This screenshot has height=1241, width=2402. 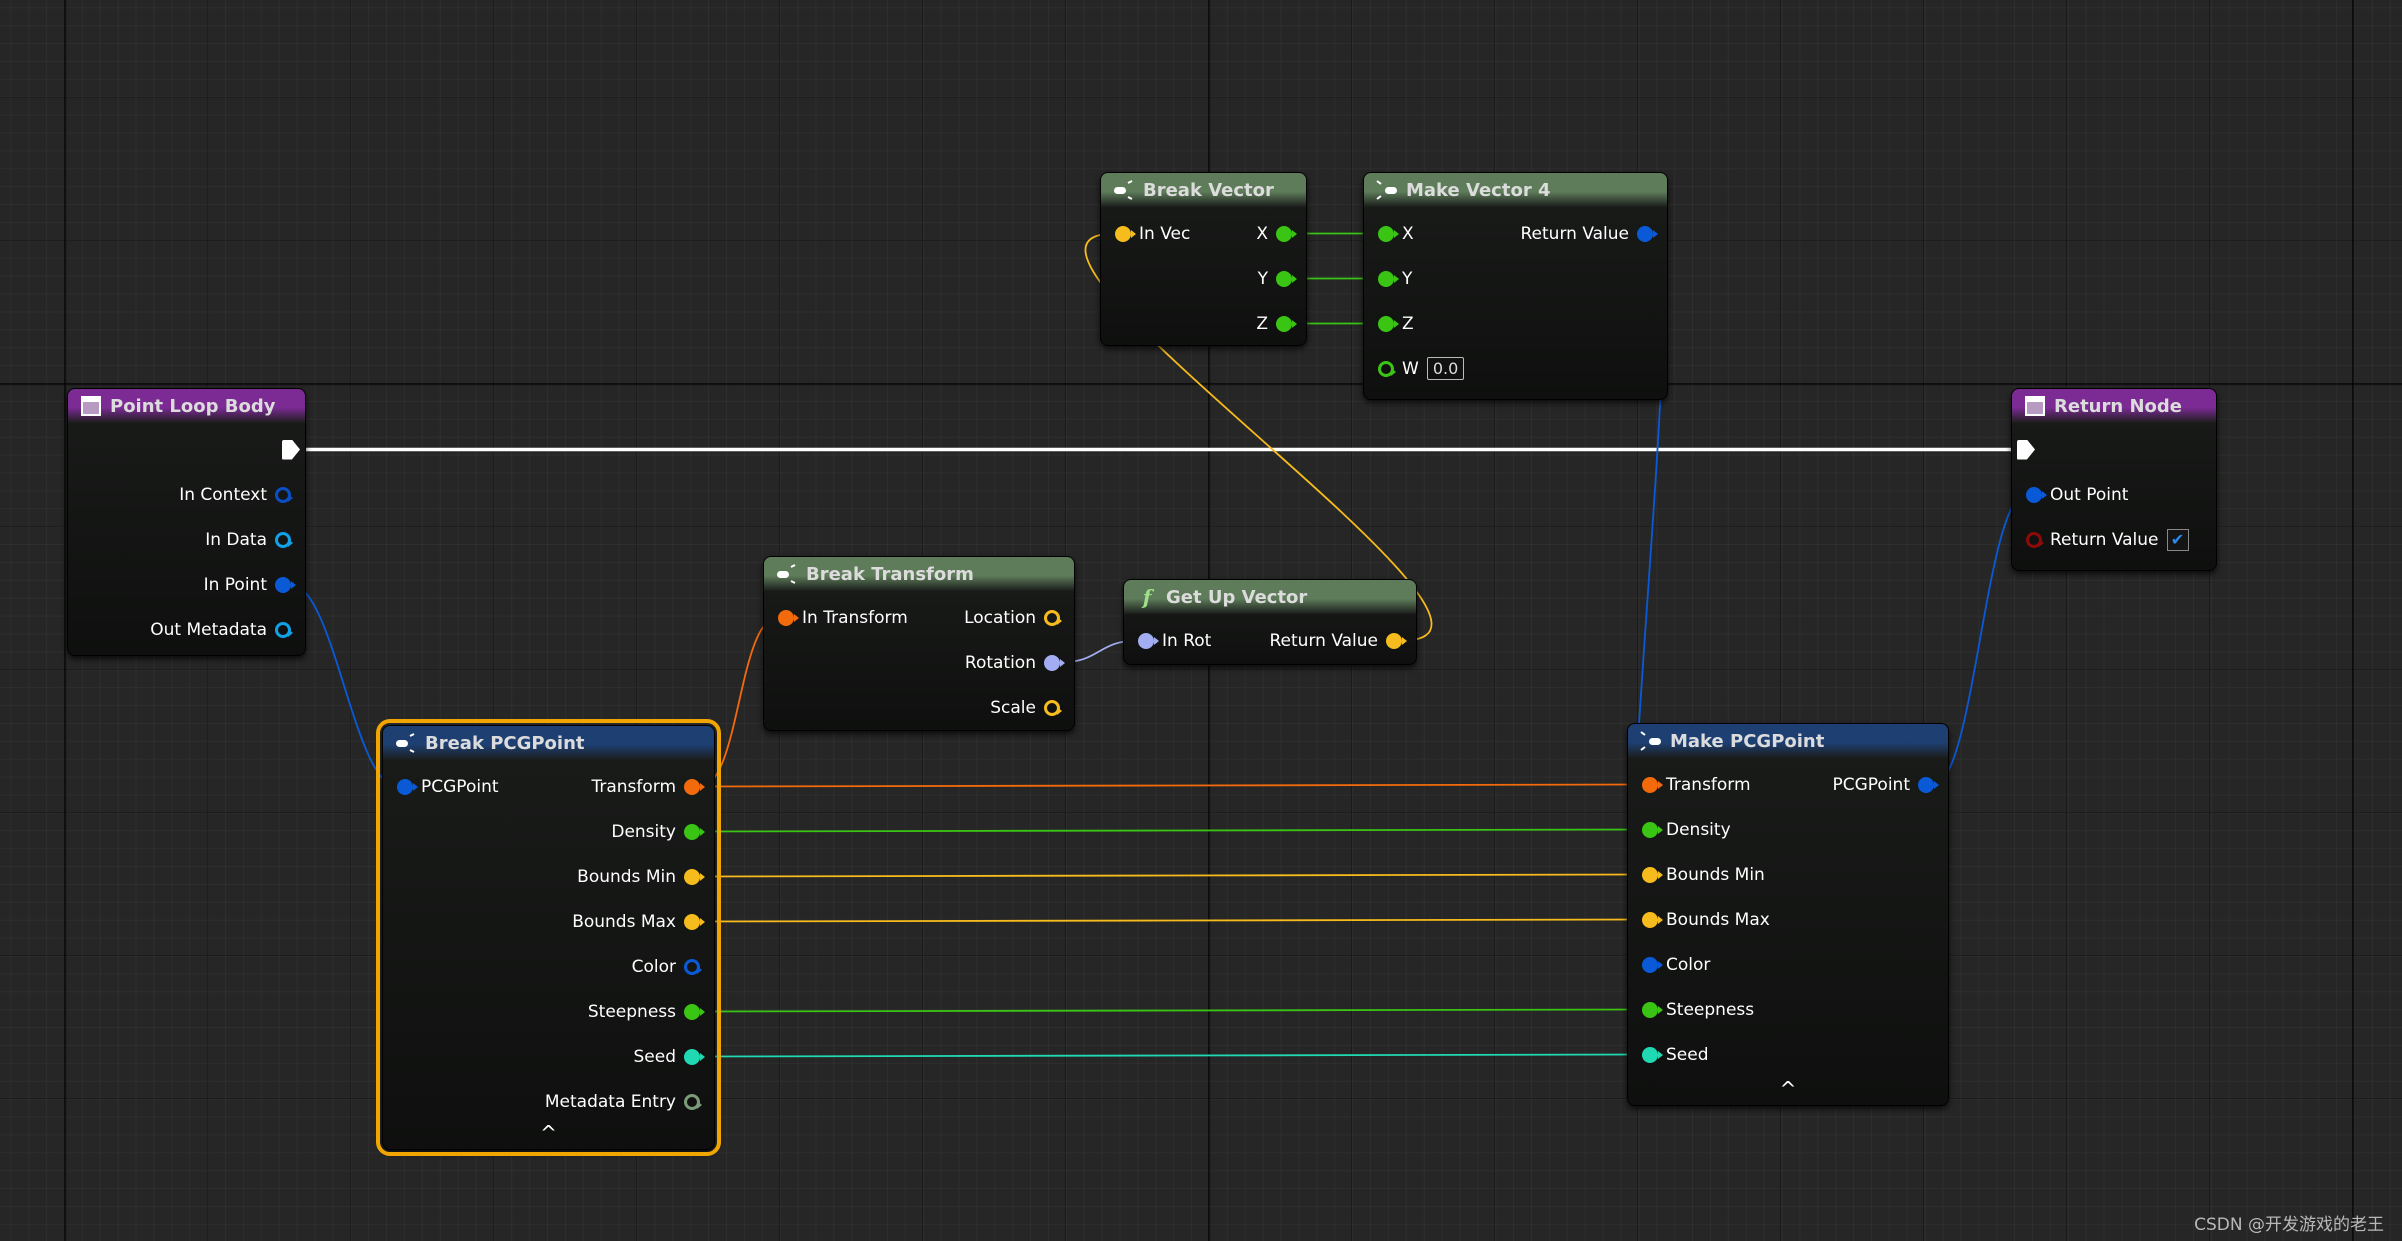 I want to click on rotation-out-pin, so click(x=1054, y=662).